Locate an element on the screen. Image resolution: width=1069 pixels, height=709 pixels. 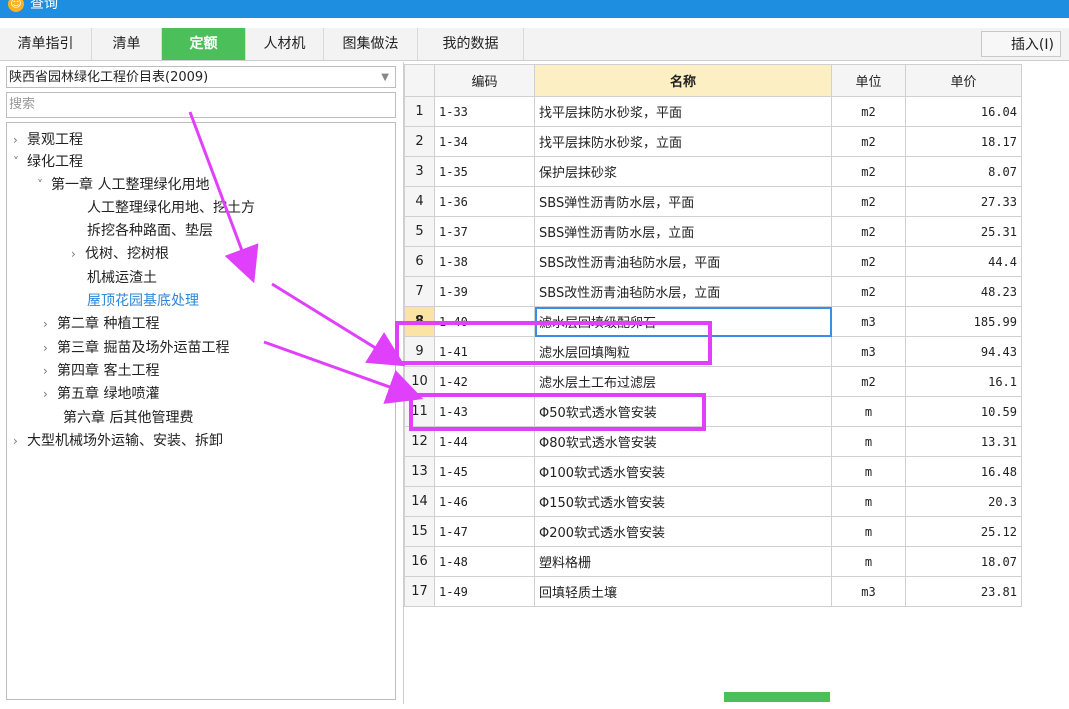
row-price: 16.48 is located at coordinates (963, 471).